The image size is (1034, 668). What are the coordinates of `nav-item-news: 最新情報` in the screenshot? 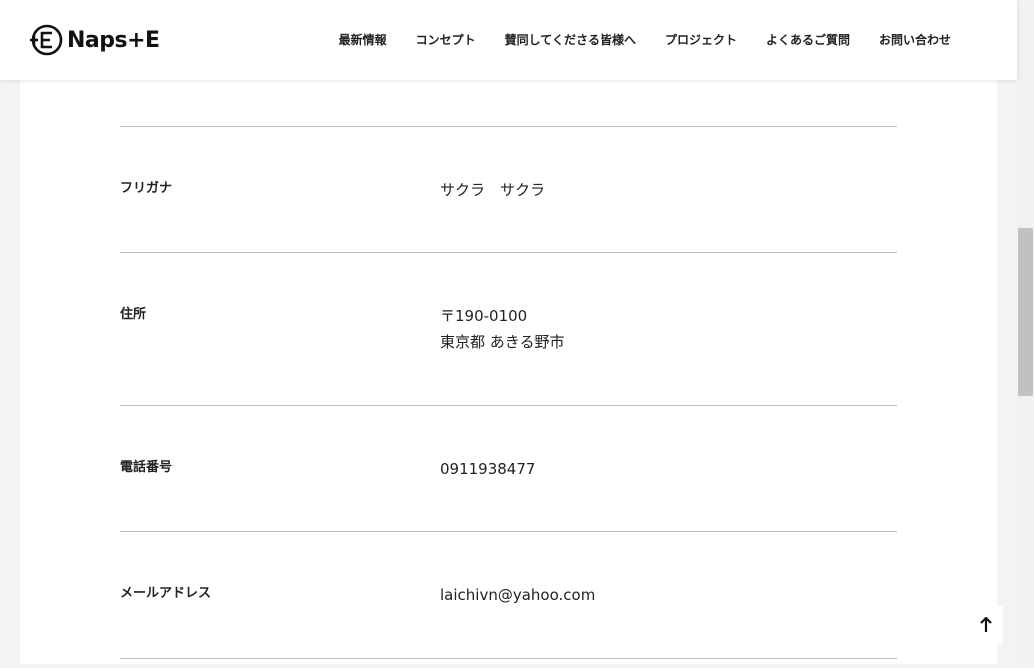 It's located at (363, 40).